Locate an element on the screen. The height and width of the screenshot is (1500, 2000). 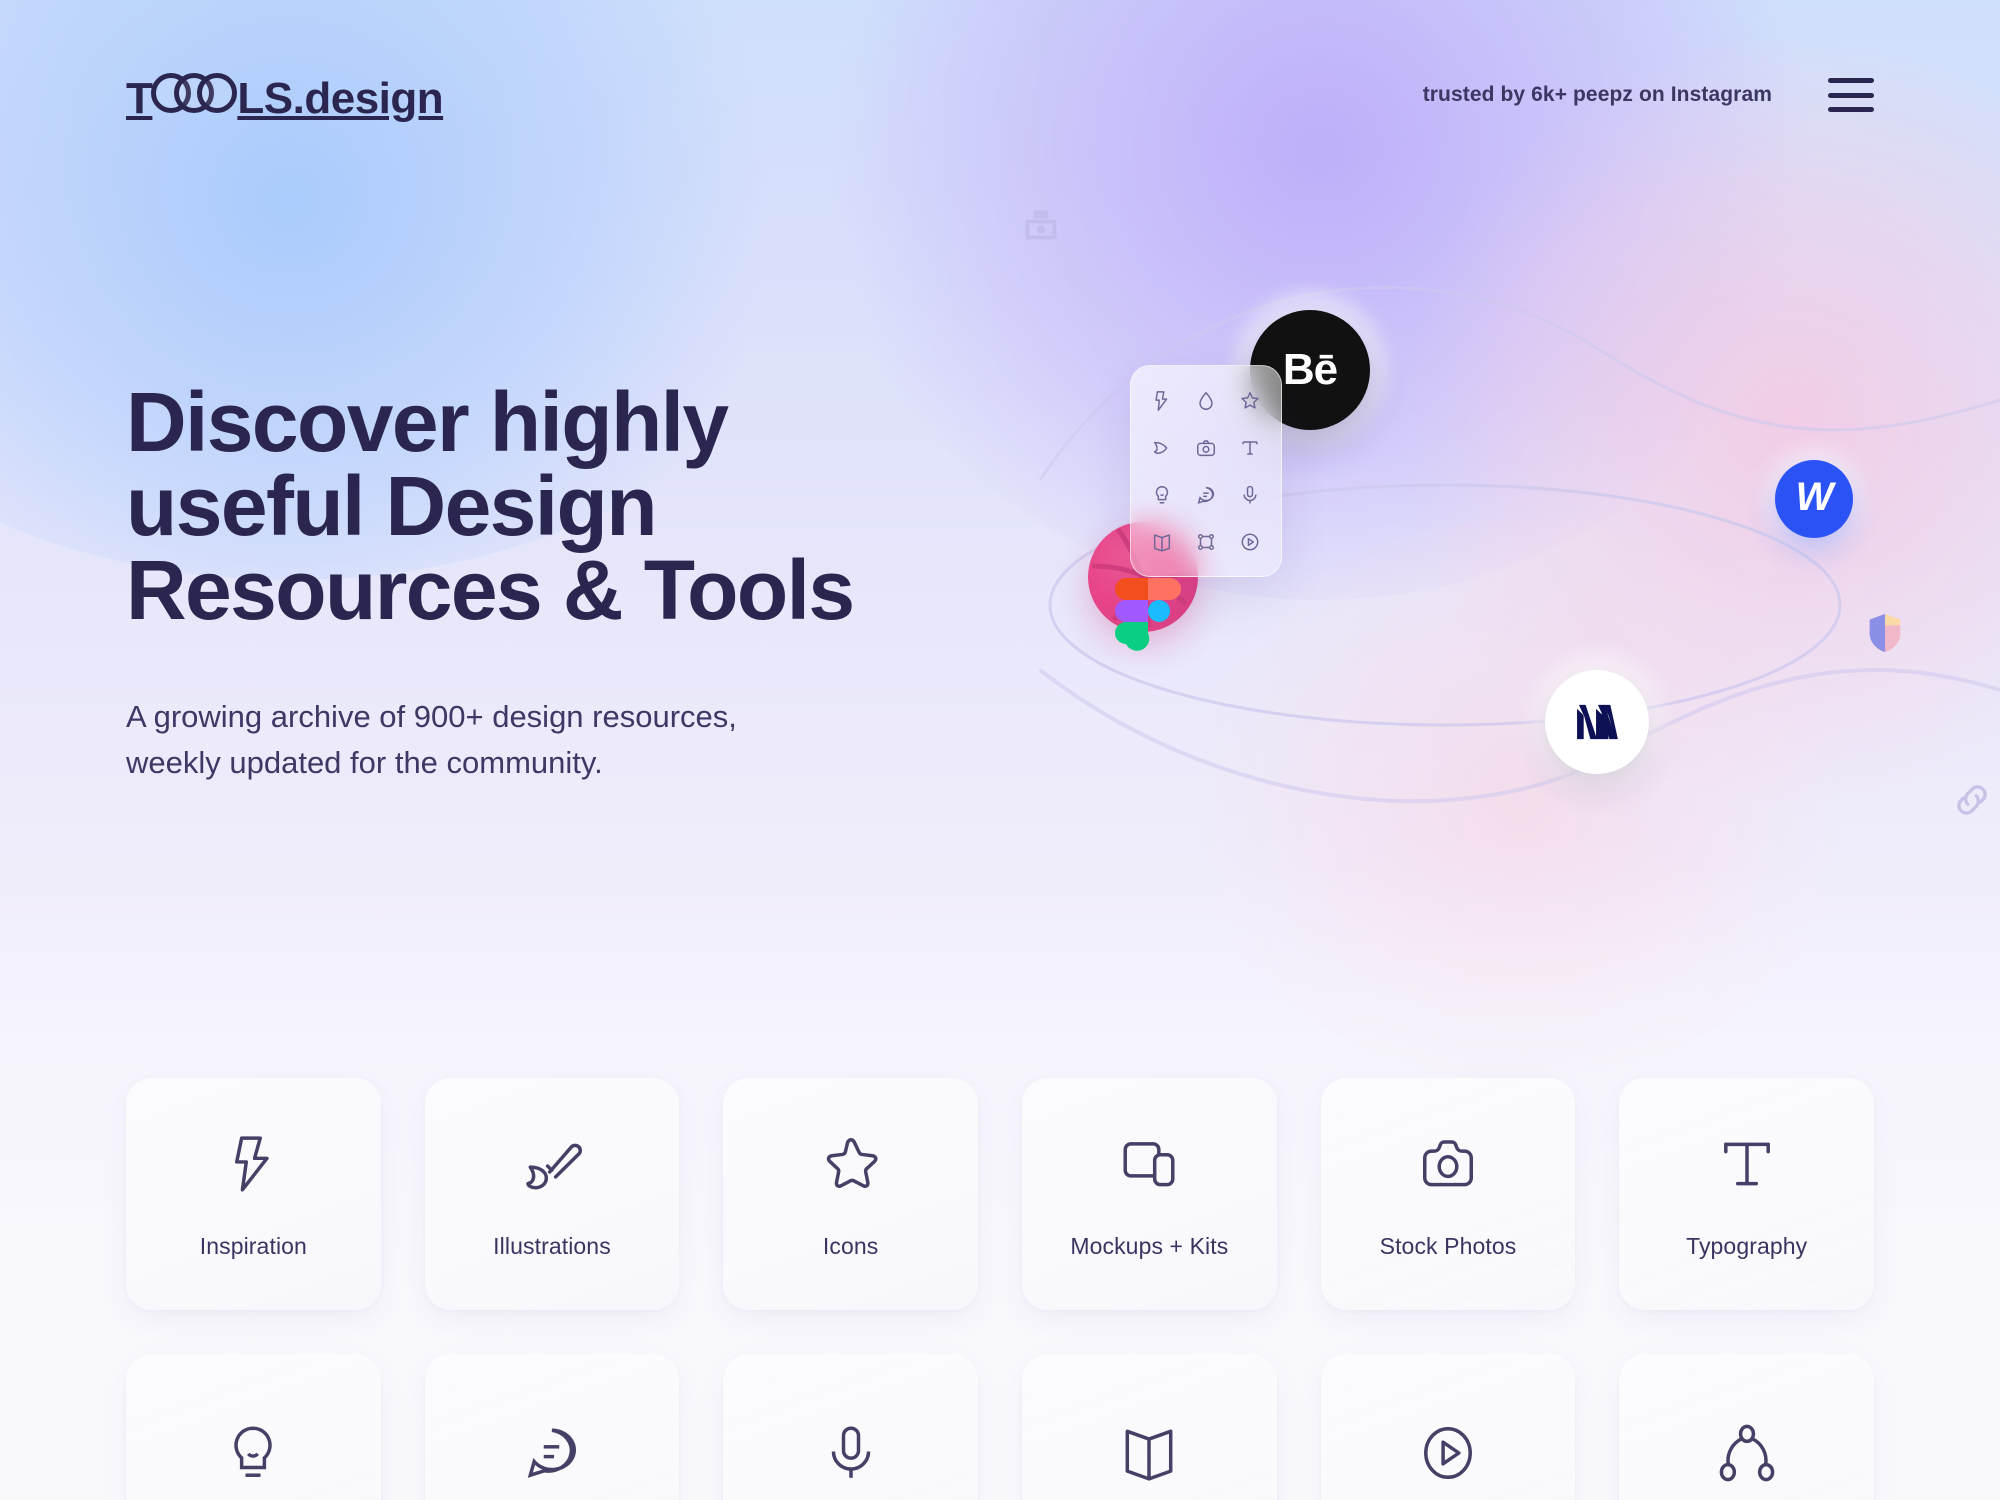
webflow-icon: W is located at coordinates (1814, 499).